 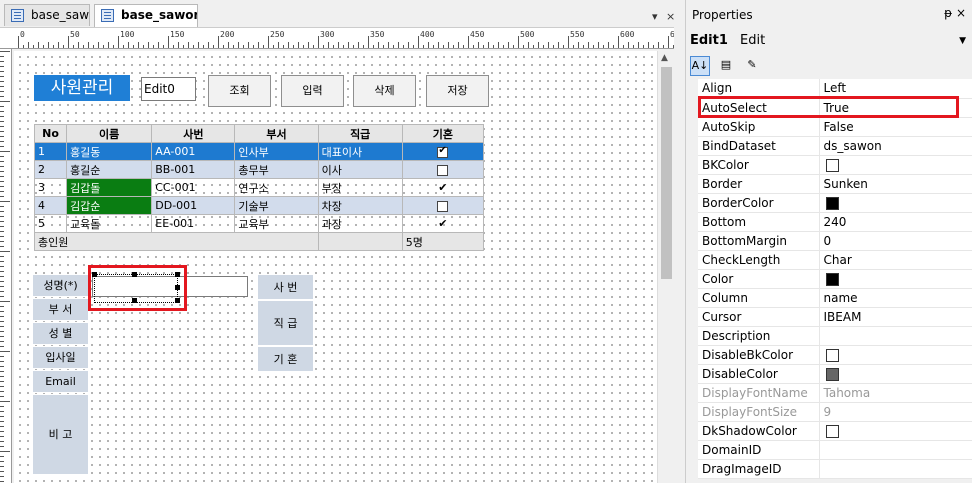 I want to click on chevron-down-icon: ▼, so click(x=962, y=41).